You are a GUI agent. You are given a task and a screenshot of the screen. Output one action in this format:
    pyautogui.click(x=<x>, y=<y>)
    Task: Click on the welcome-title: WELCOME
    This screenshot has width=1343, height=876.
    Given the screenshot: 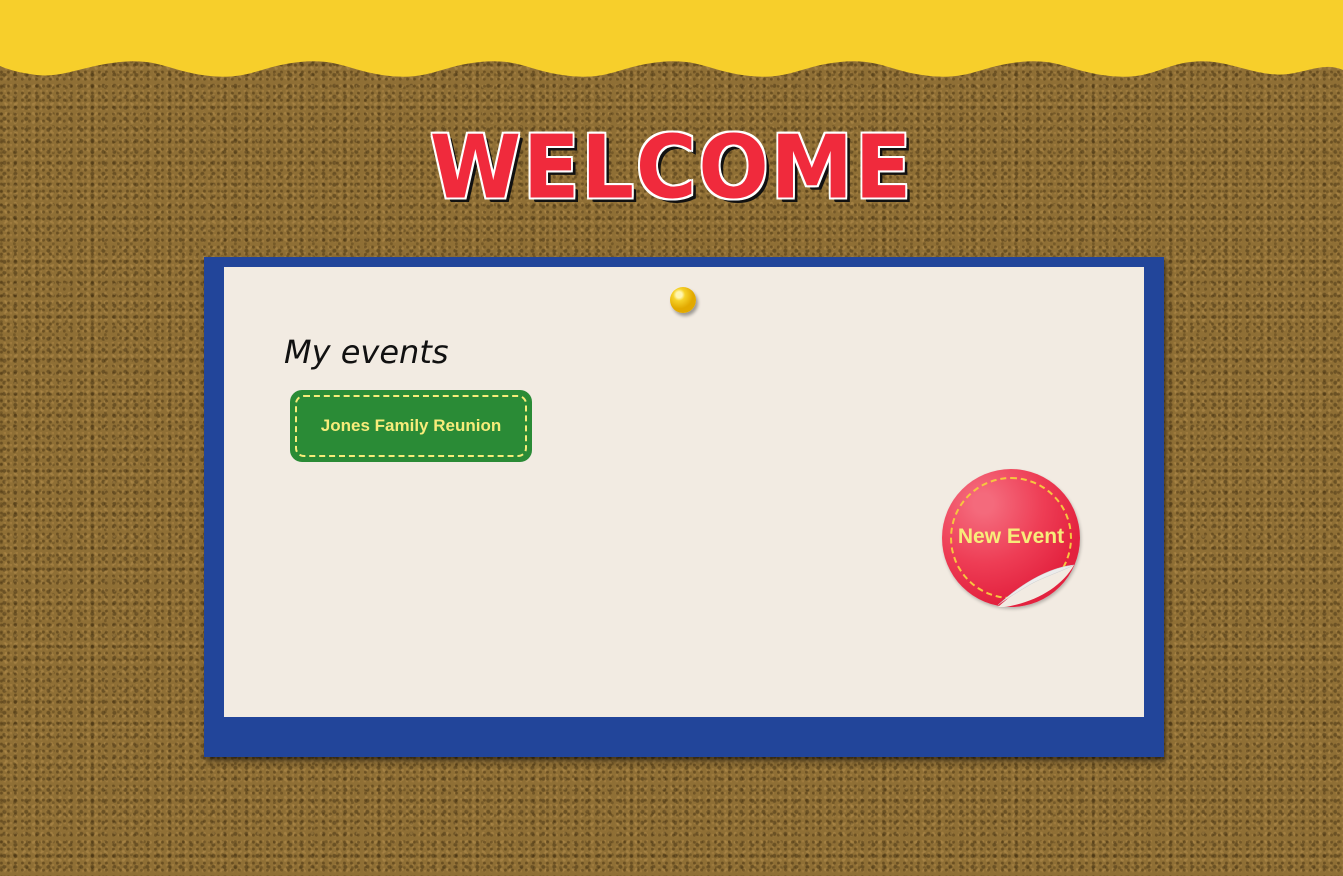 What is the action you would take?
    pyautogui.click(x=671, y=167)
    